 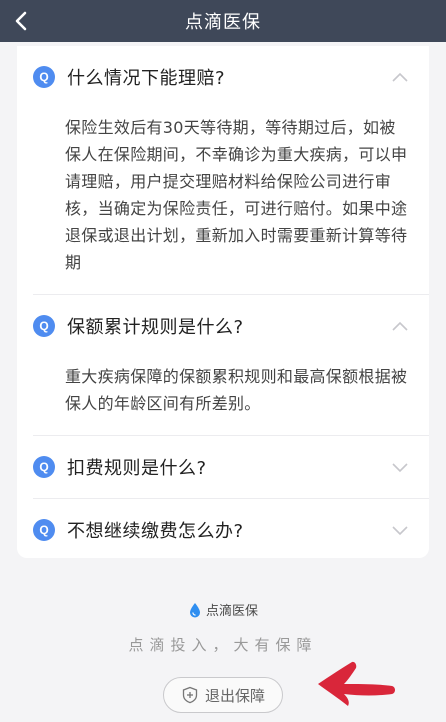 What do you see at coordinates (231, 611) in the screenshot?
I see `logo-text: 点滴医保` at bounding box center [231, 611].